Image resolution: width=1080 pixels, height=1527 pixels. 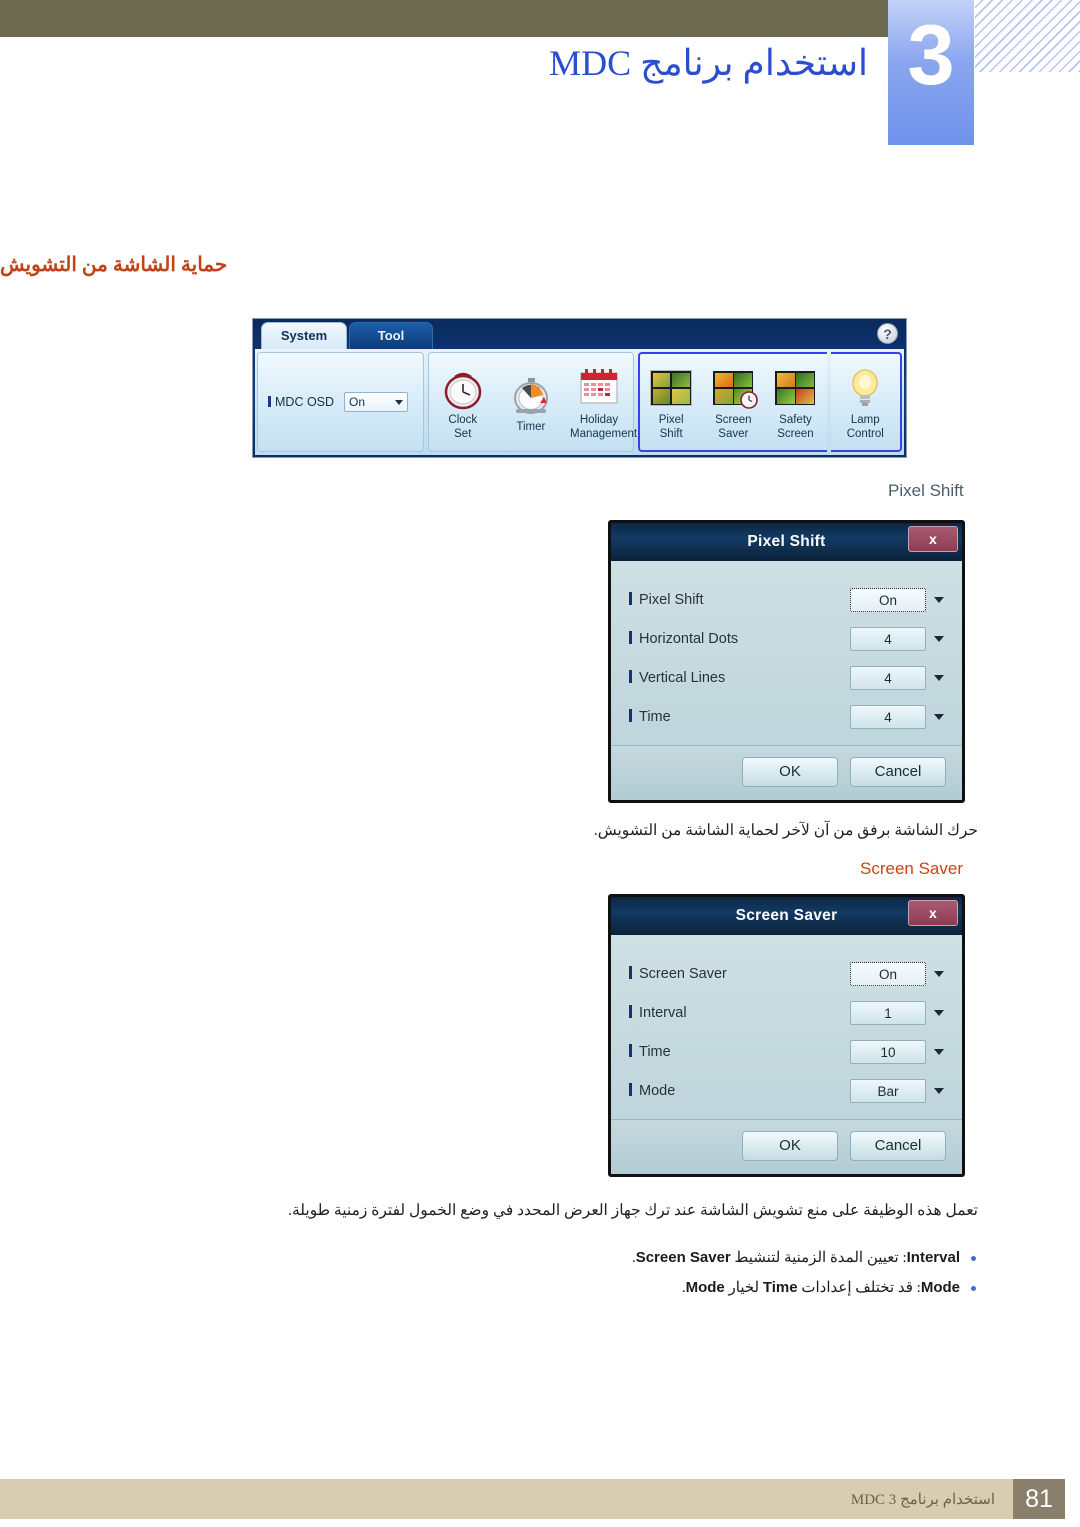 What do you see at coordinates (933, 1257) in the screenshot?
I see `bullet-term: Interval` at bounding box center [933, 1257].